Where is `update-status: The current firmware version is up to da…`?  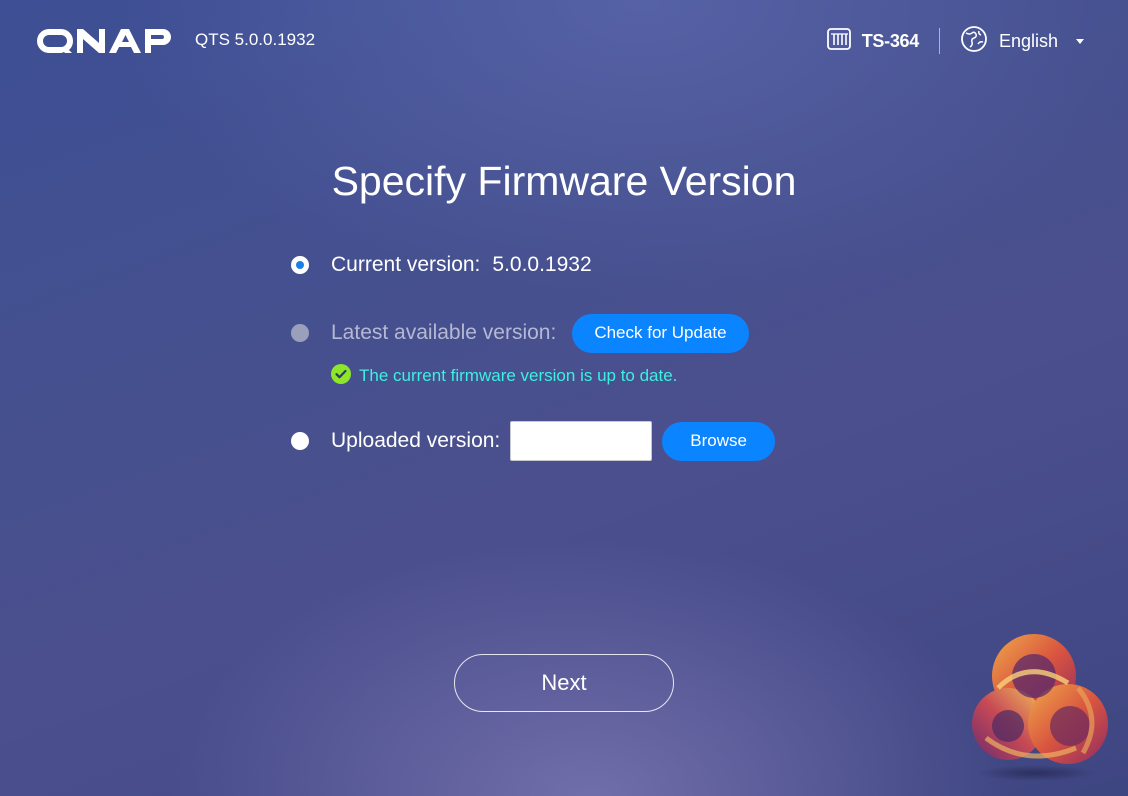
update-status: The current firmware version is up to da… is located at coordinates (504, 376).